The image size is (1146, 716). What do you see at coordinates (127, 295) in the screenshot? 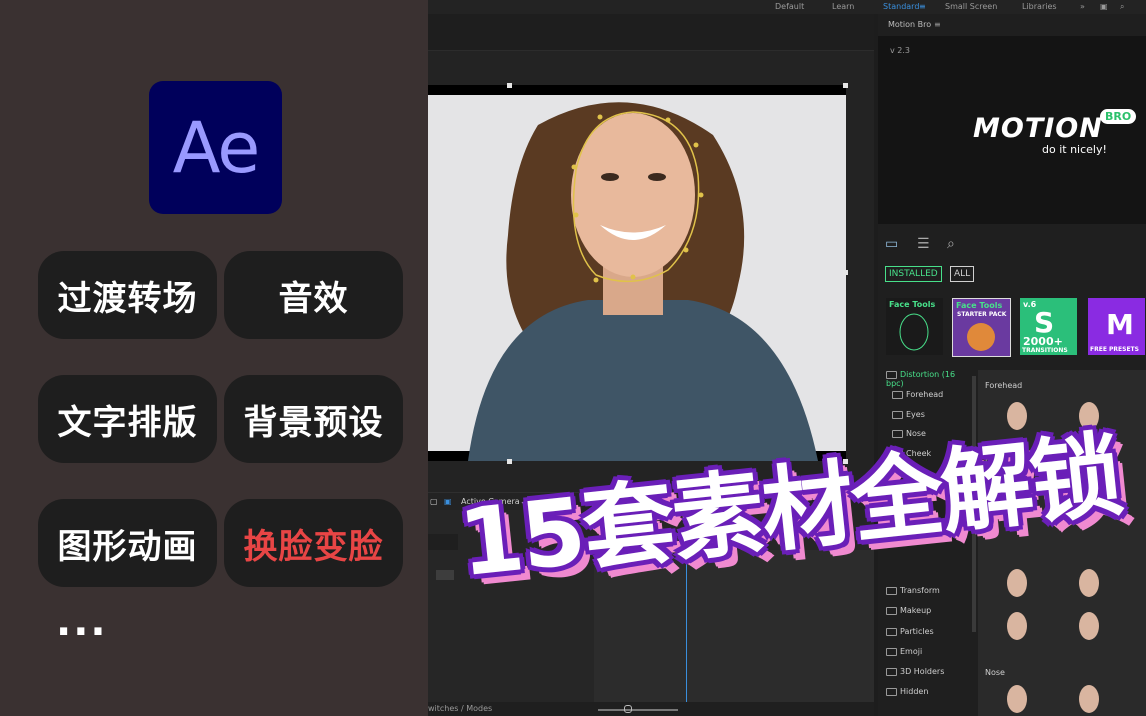
I see `pill-transitions: 过渡转场` at bounding box center [127, 295].